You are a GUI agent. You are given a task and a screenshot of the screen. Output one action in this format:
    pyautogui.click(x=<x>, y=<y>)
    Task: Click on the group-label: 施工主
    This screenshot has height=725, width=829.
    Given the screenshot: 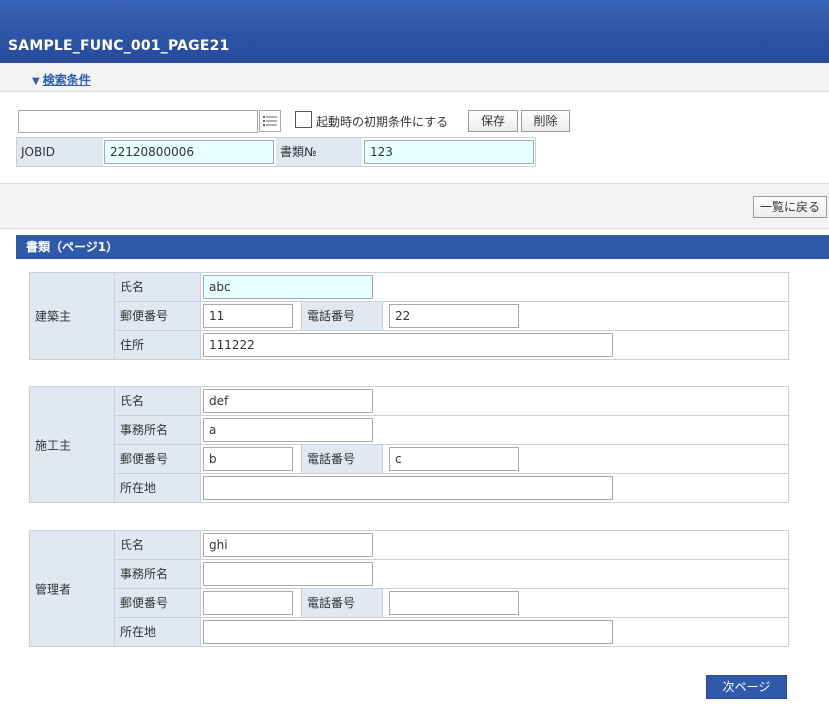 What is the action you would take?
    pyautogui.click(x=53, y=445)
    